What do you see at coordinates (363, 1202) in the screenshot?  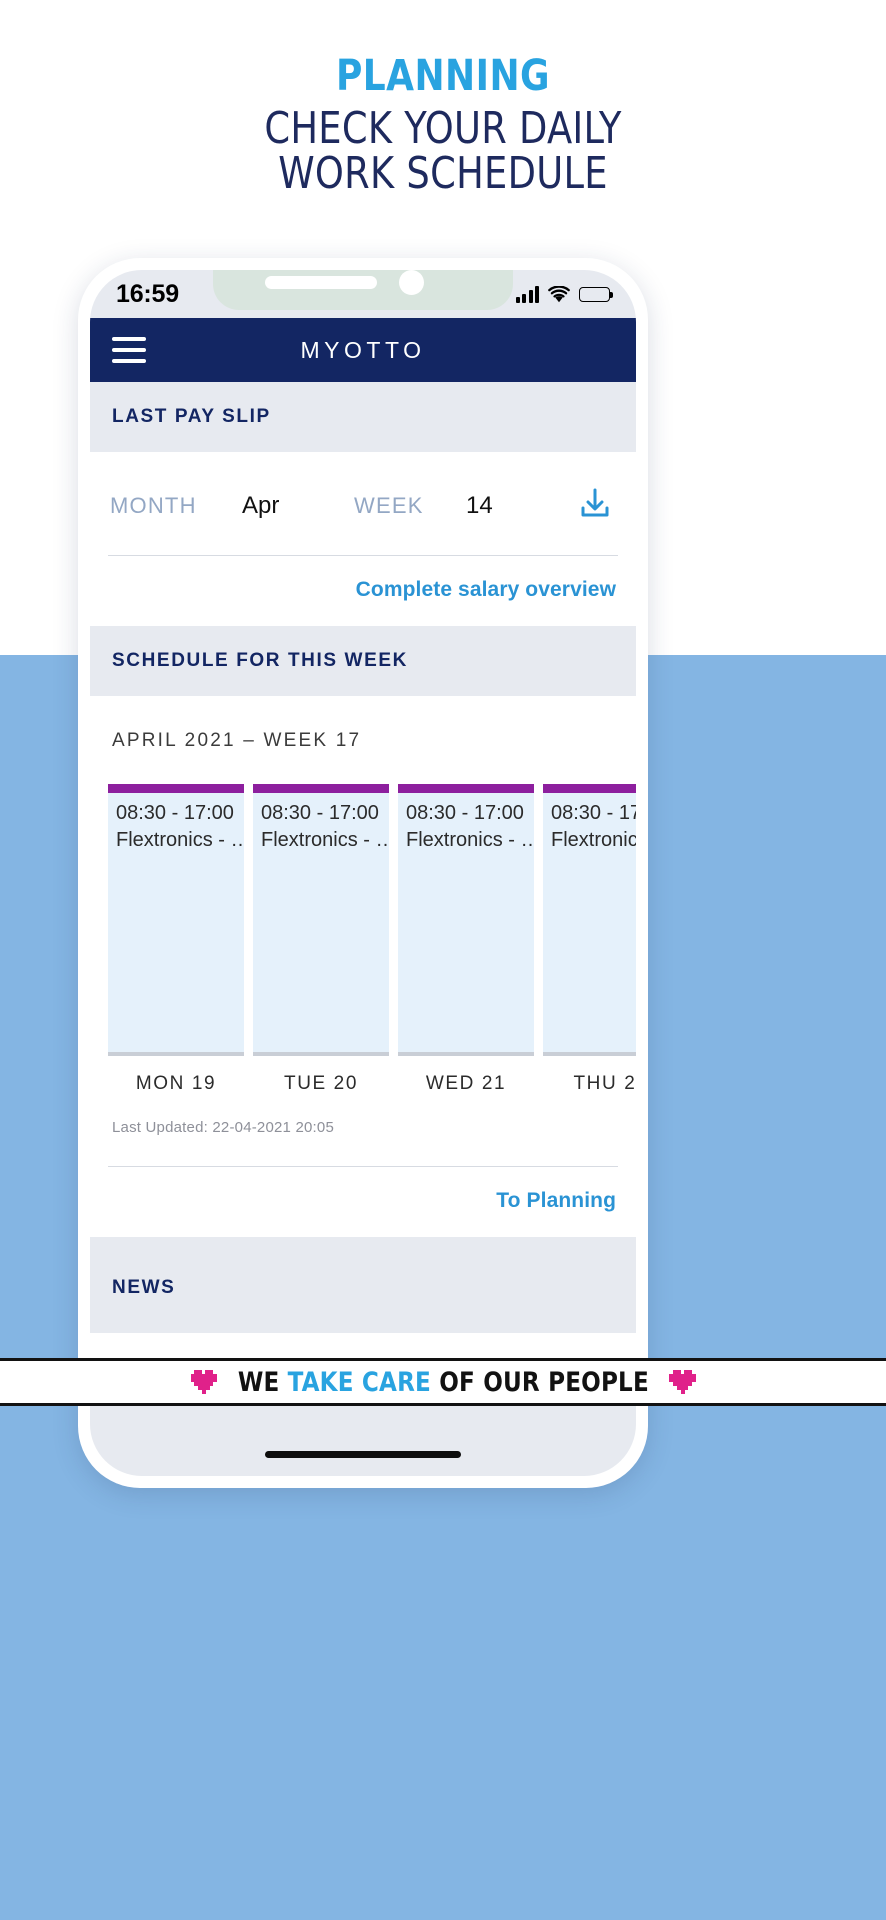 I see `planning-link-row: To Planning` at bounding box center [363, 1202].